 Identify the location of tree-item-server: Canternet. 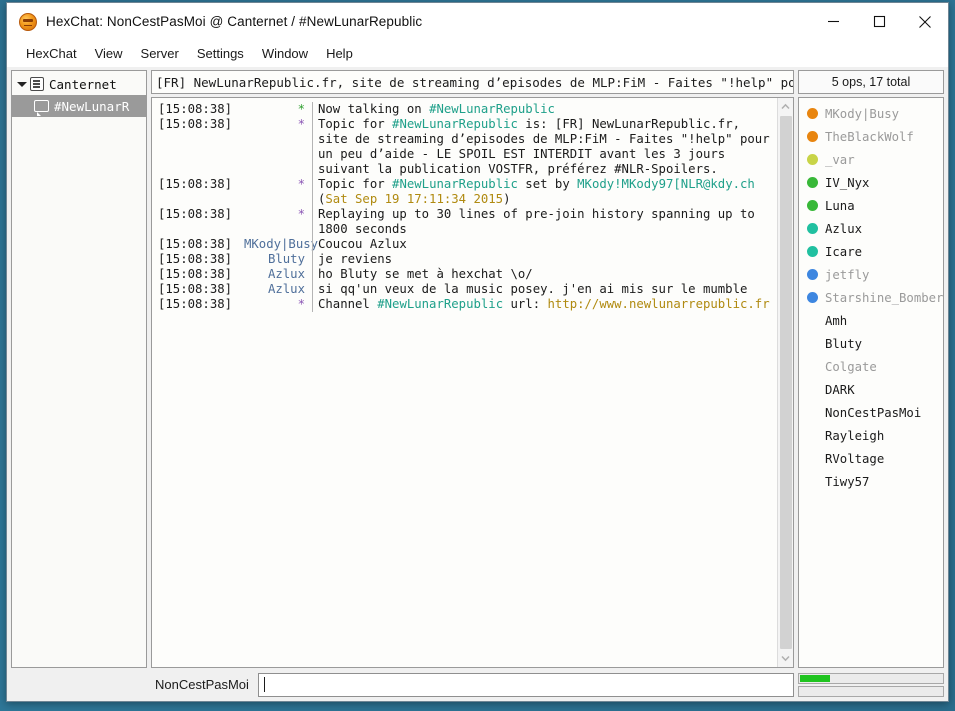
(79, 84).